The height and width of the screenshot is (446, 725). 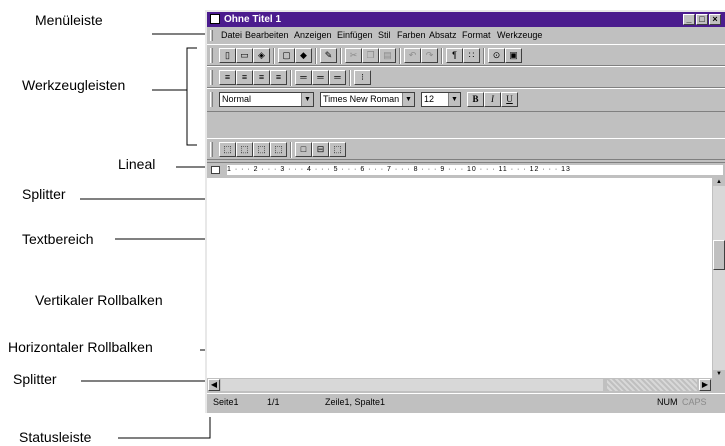 What do you see at coordinates (231, 35) in the screenshot?
I see `menu-datei: Datei` at bounding box center [231, 35].